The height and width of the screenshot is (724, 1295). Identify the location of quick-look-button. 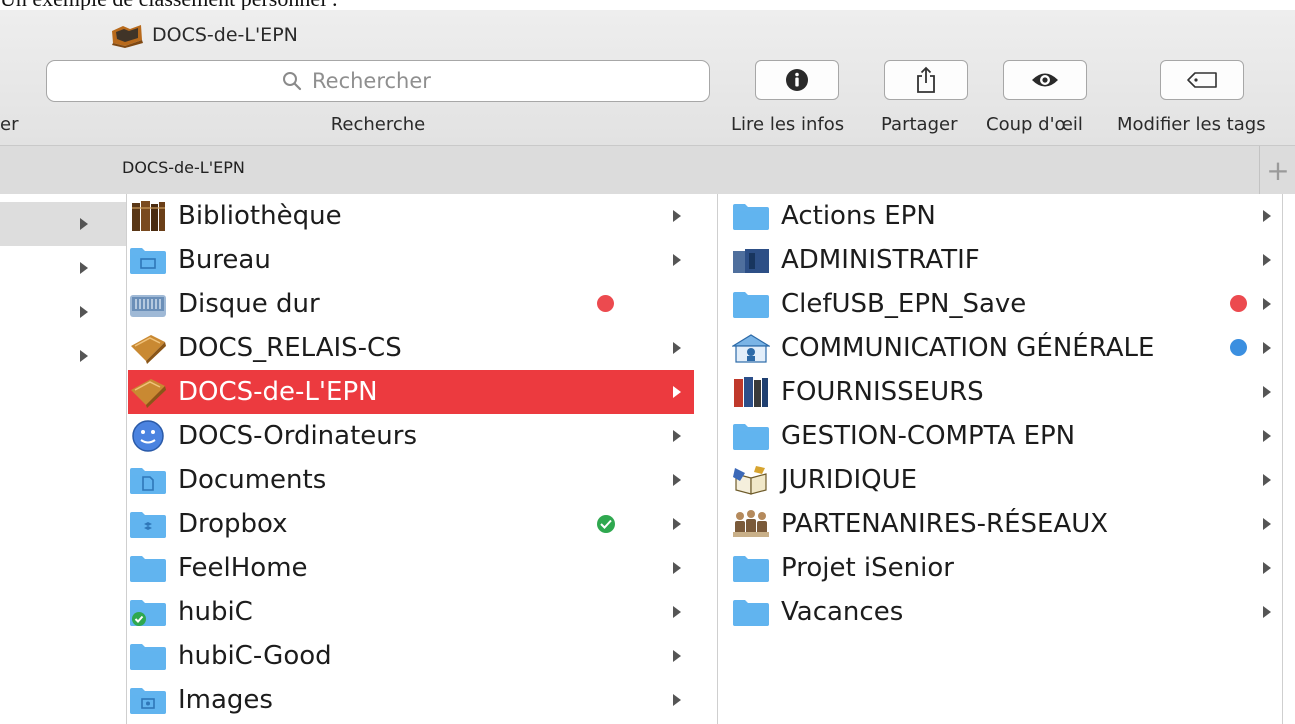
(1045, 80).